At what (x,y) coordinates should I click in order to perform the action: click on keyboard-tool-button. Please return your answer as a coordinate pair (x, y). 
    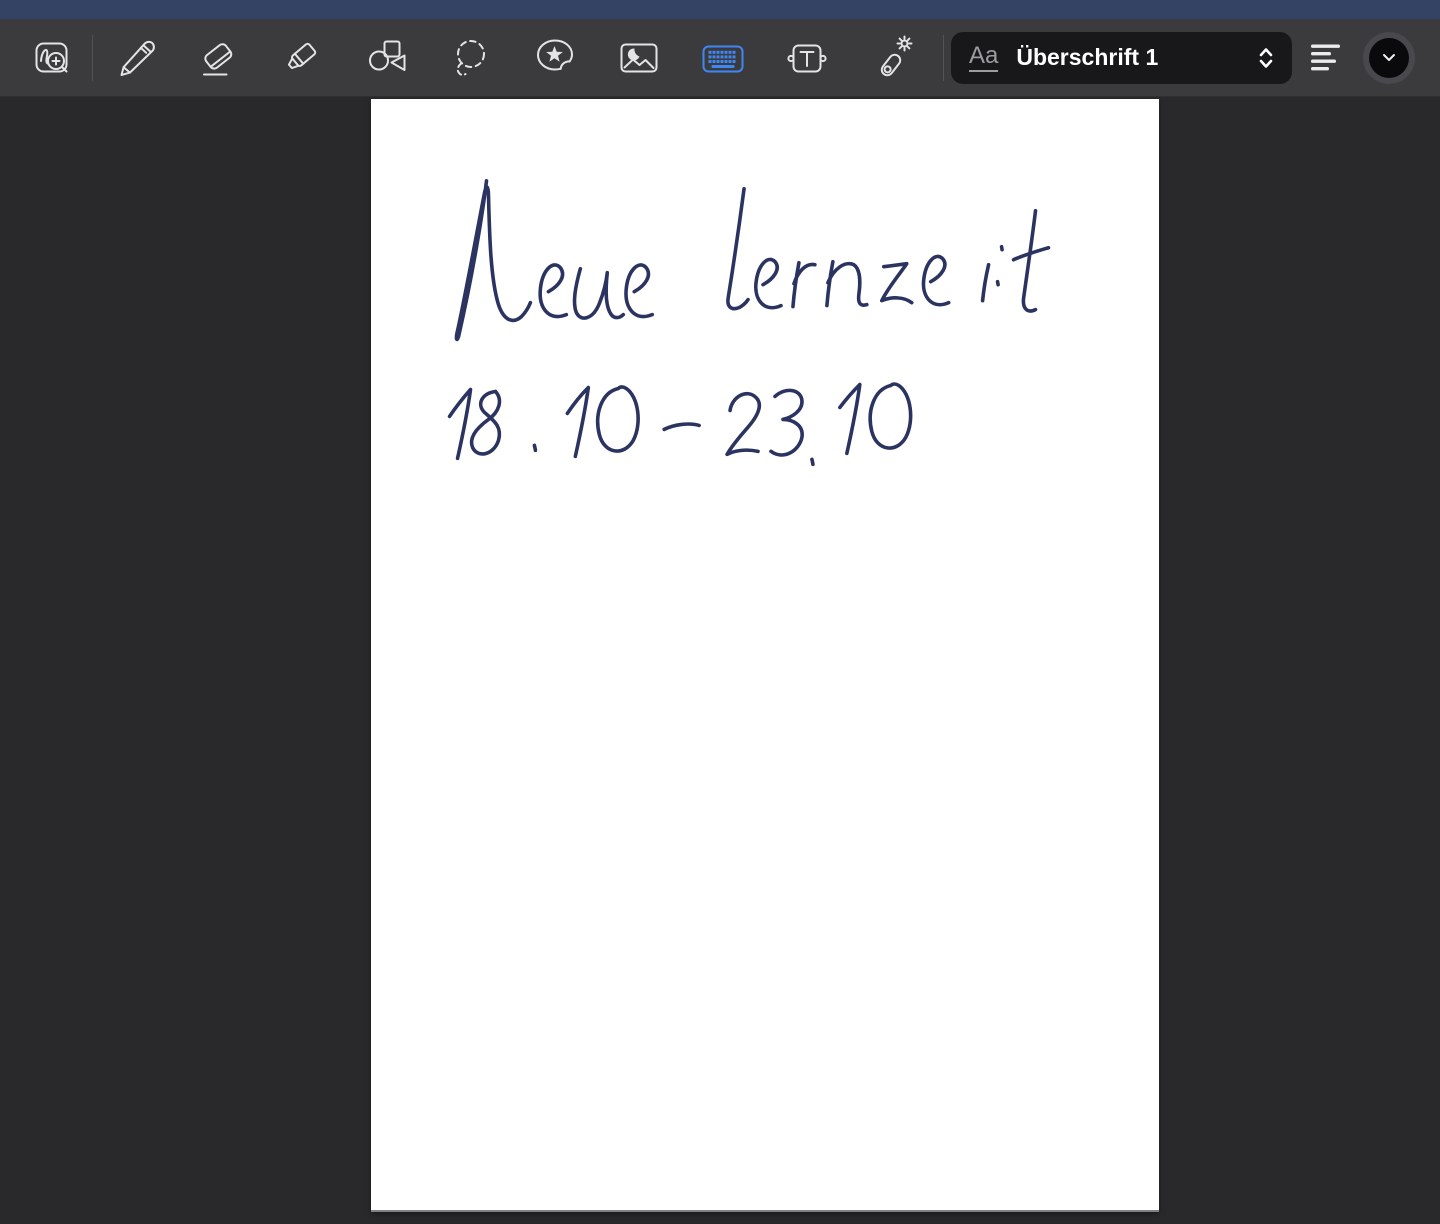
    Looking at the image, I should click on (723, 58).